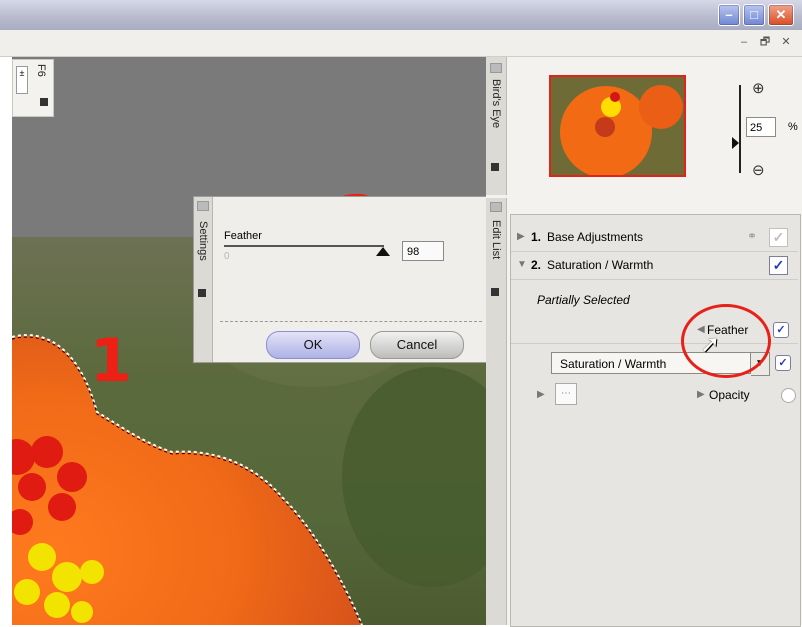  What do you see at coordinates (304, 246) in the screenshot?
I see `feather-slider` at bounding box center [304, 246].